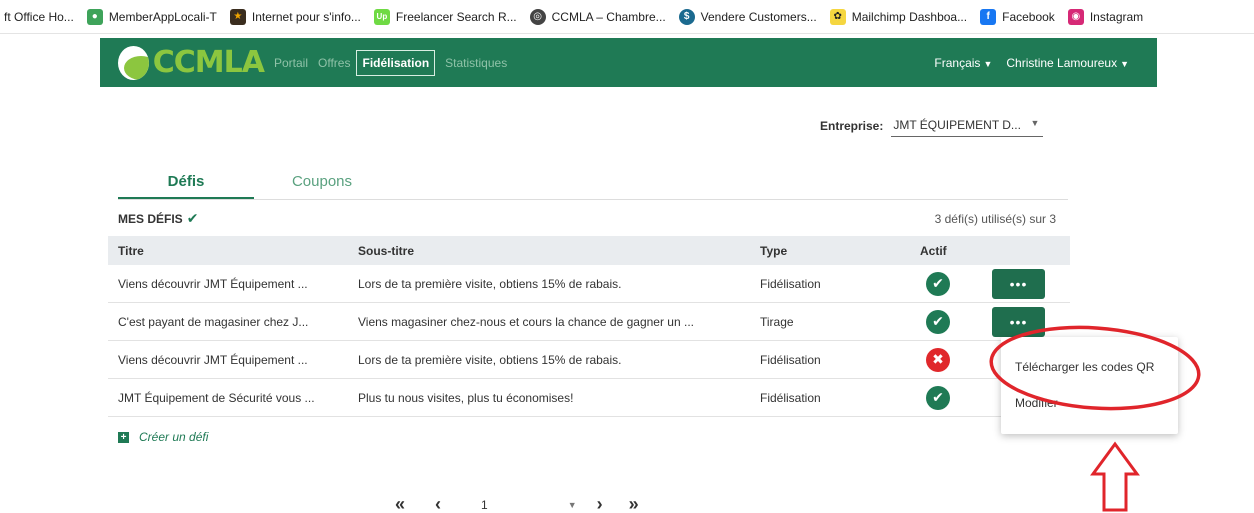  I want to click on nav-statistiques: Statistiques, so click(476, 63).